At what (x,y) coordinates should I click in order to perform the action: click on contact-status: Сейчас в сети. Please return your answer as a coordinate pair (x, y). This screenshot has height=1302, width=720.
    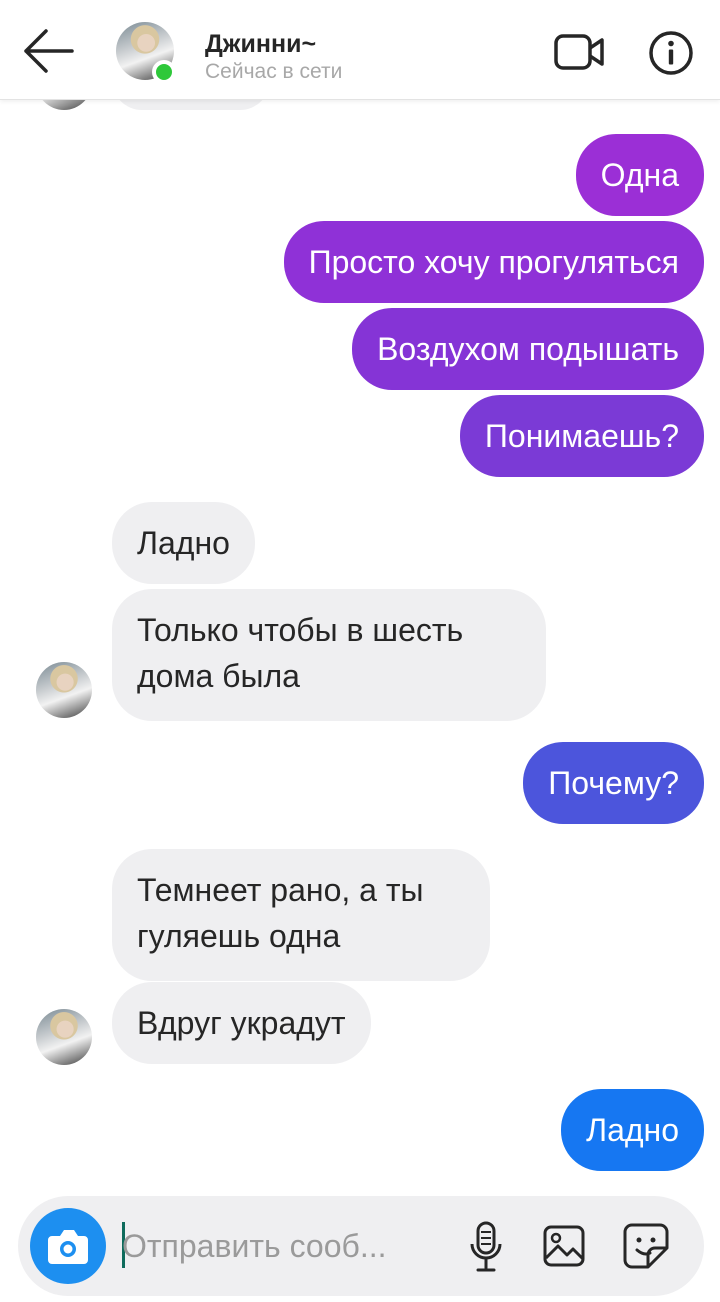
    Looking at the image, I should click on (274, 71).